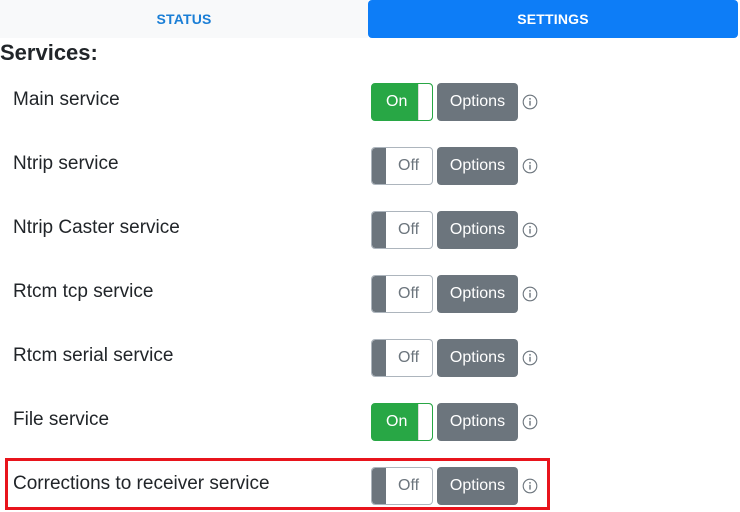  I want to click on tab-settings: SETTINGS, so click(553, 19).